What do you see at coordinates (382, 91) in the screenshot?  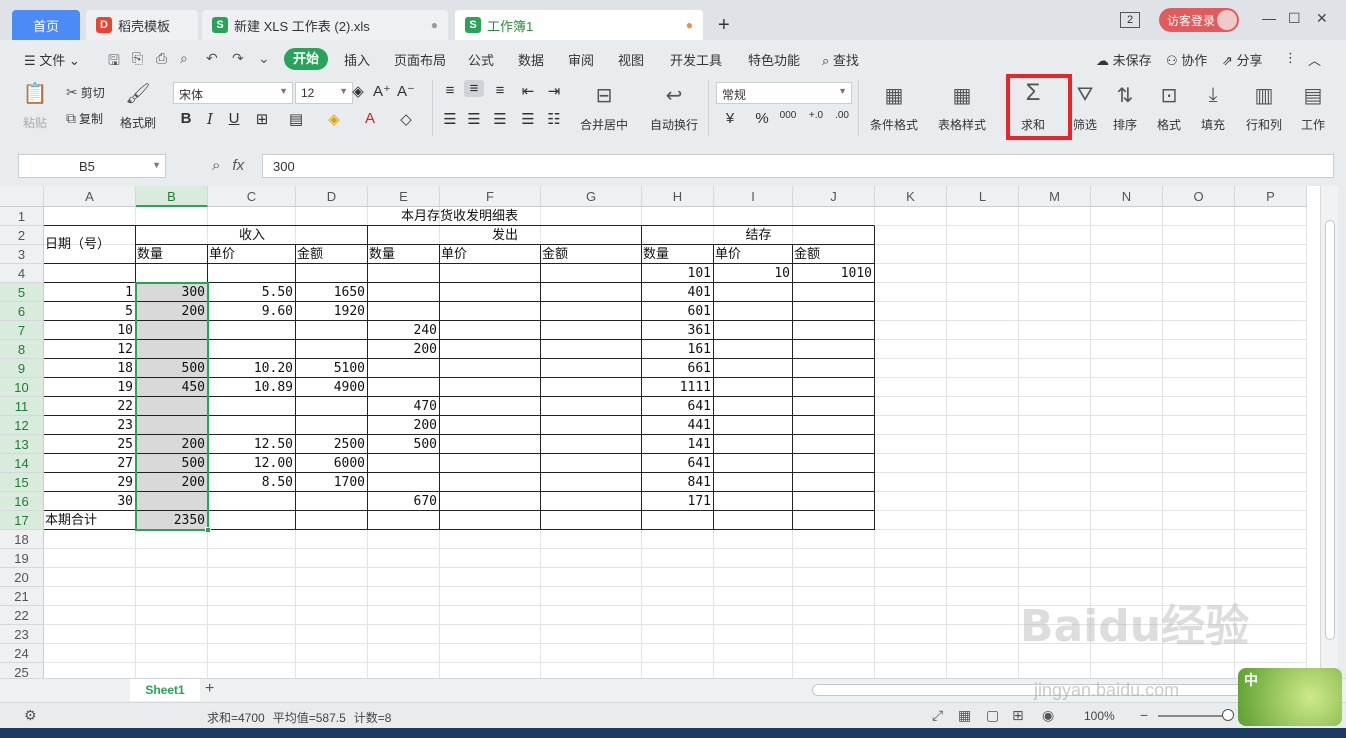 I see `increase-font-icon: A⁺` at bounding box center [382, 91].